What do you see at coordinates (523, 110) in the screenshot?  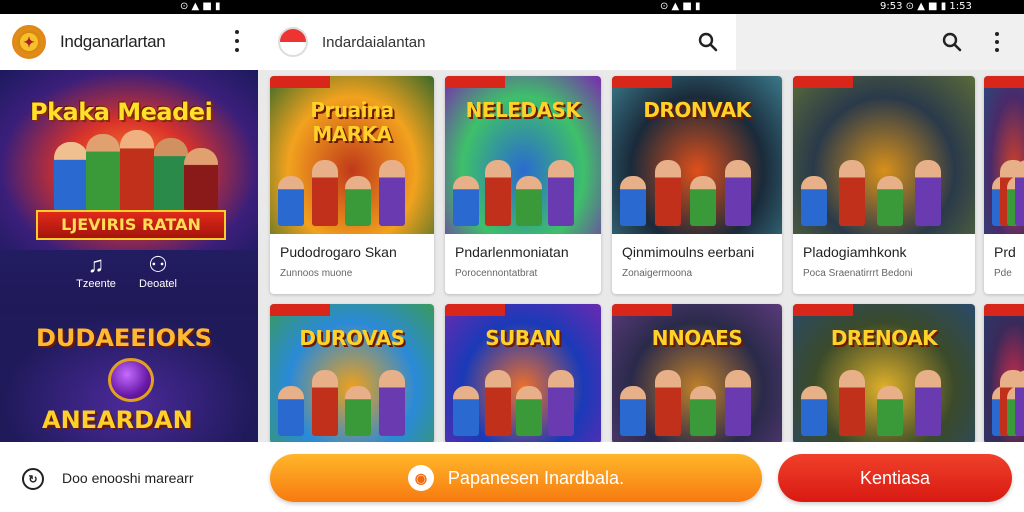 I see `cover-title: NELEDASK` at bounding box center [523, 110].